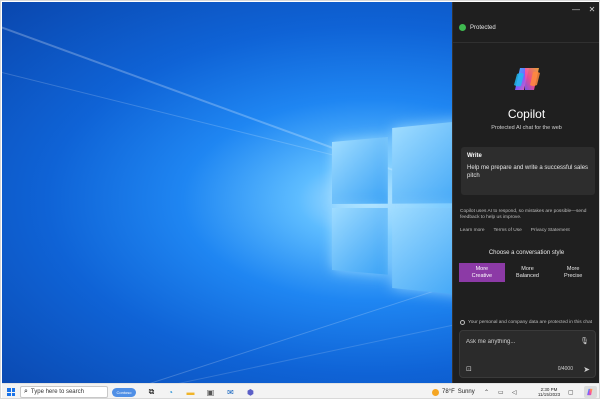 This screenshot has height=399, width=600. I want to click on ask-input, so click(521, 342).